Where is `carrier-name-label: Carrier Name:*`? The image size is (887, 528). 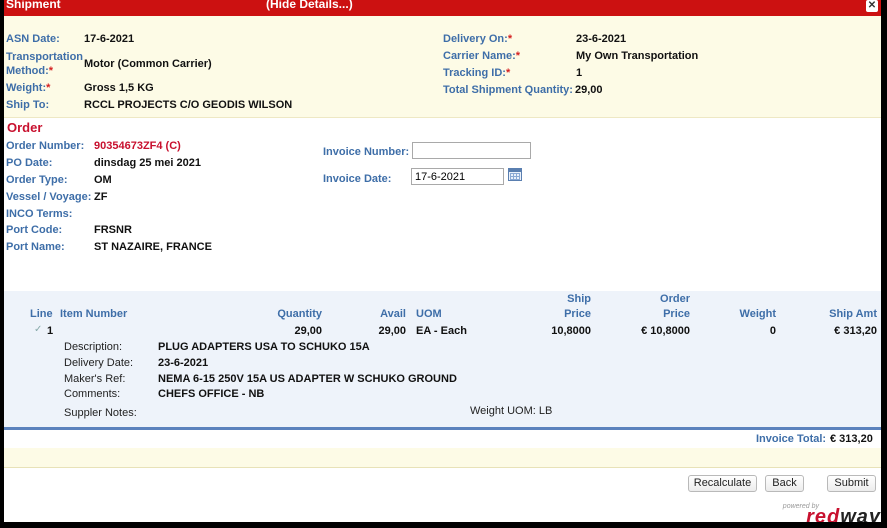
carrier-name-label: Carrier Name:* is located at coordinates (482, 56).